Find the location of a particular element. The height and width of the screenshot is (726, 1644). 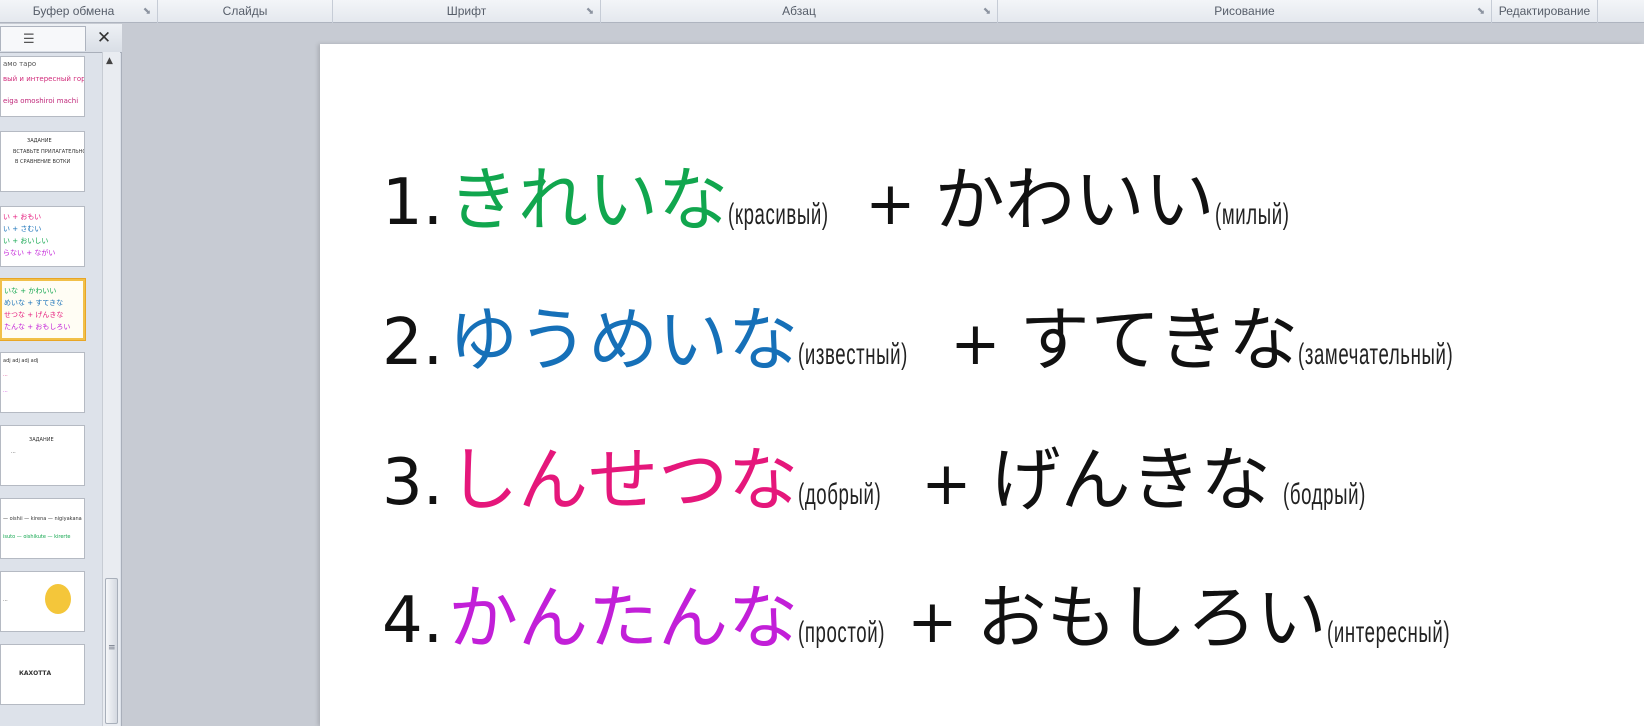

chick-illustration is located at coordinates (58, 599).